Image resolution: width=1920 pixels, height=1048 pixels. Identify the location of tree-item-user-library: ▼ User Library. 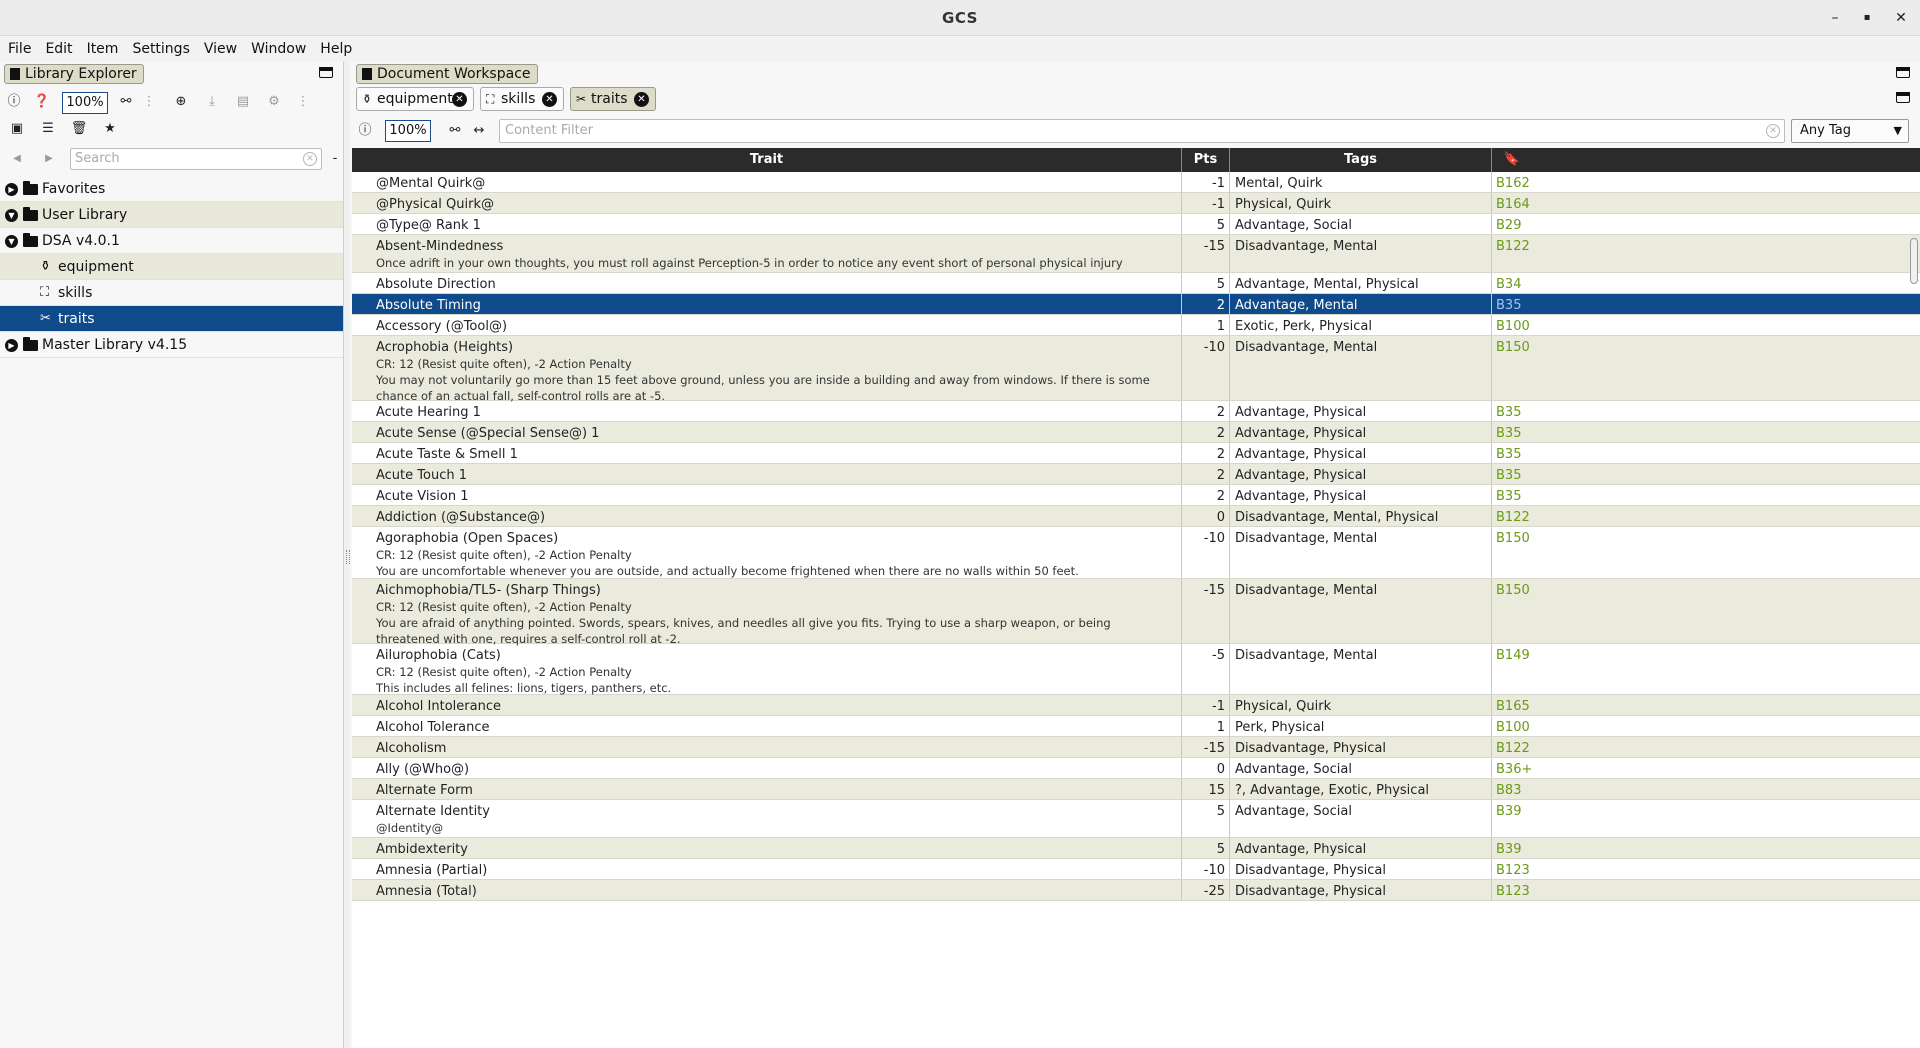
(171, 215).